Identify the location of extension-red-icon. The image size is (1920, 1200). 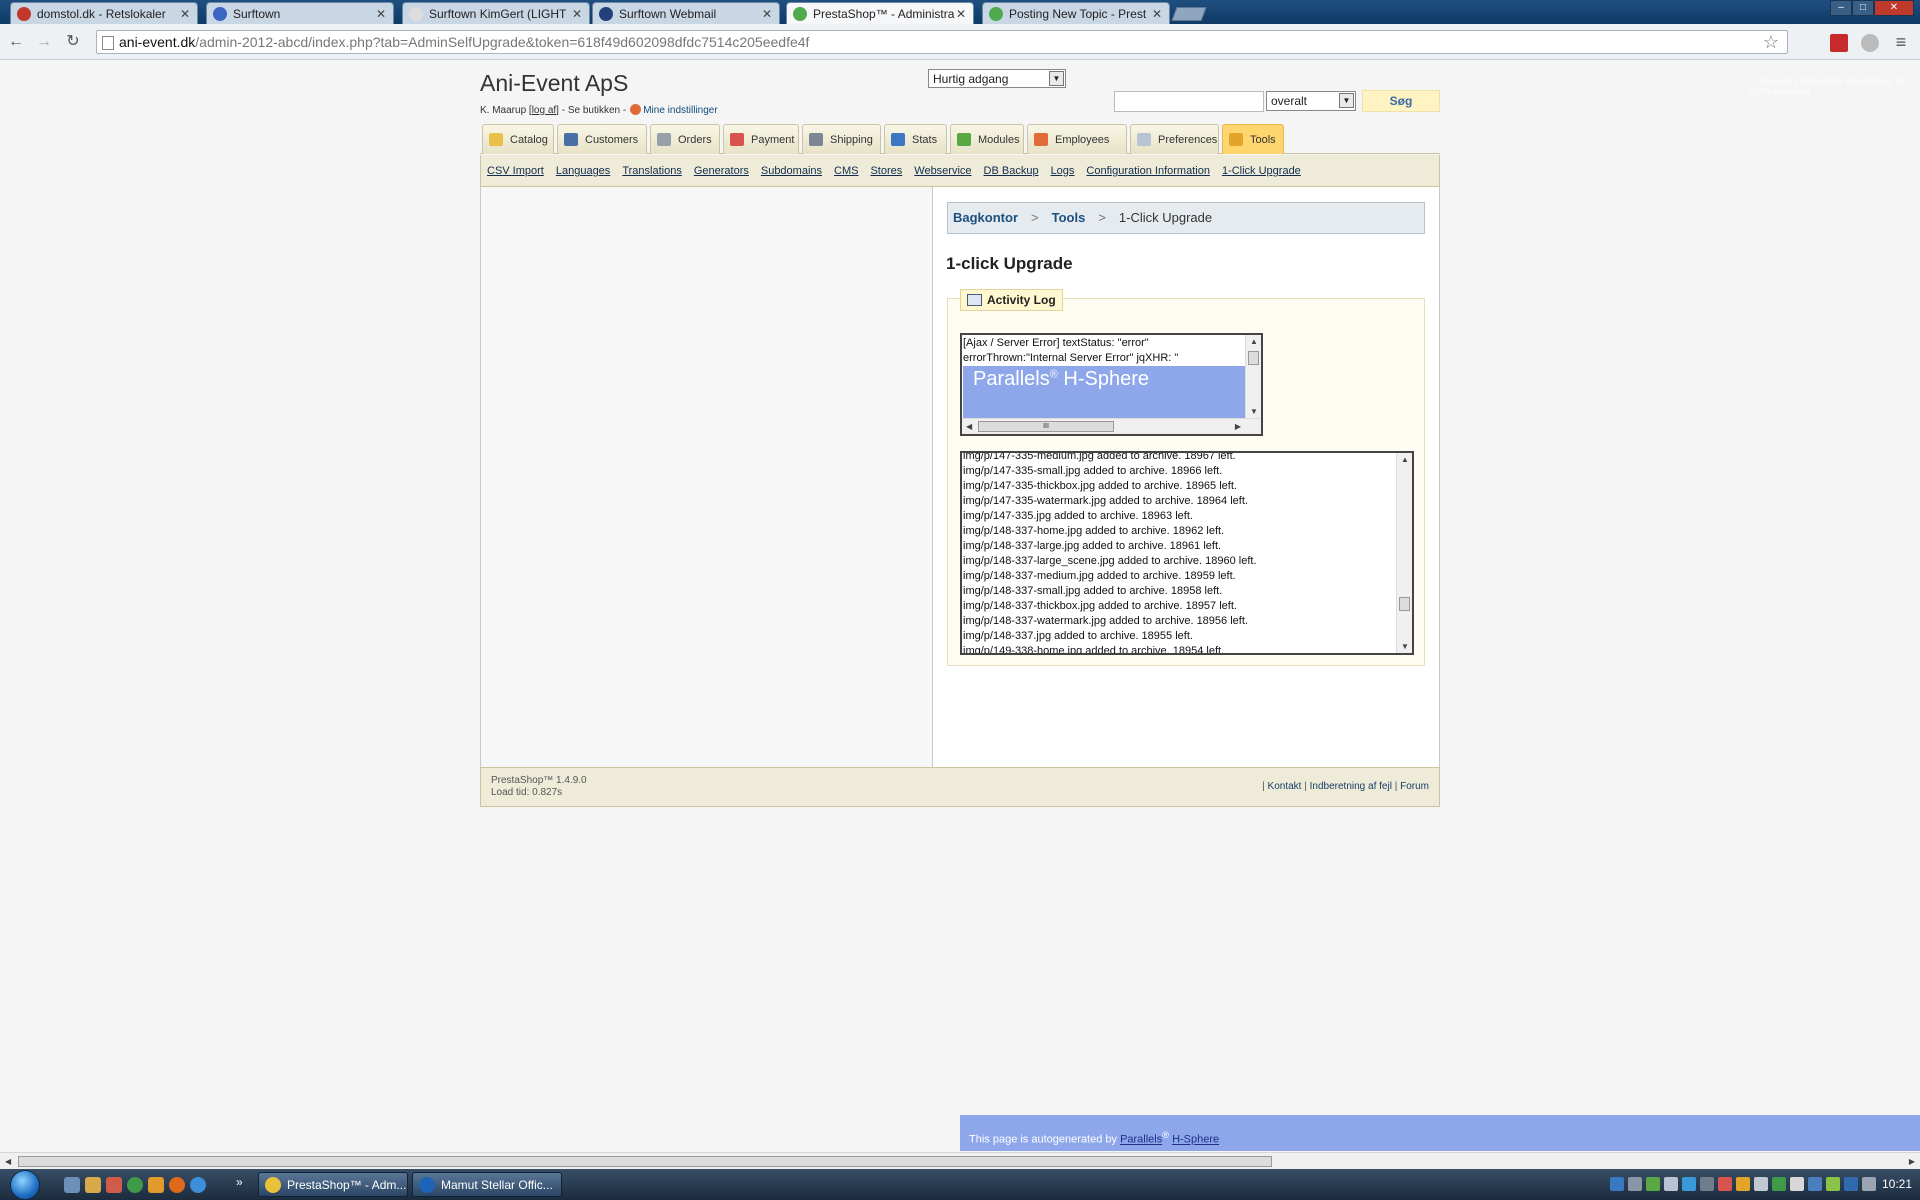
(1839, 43).